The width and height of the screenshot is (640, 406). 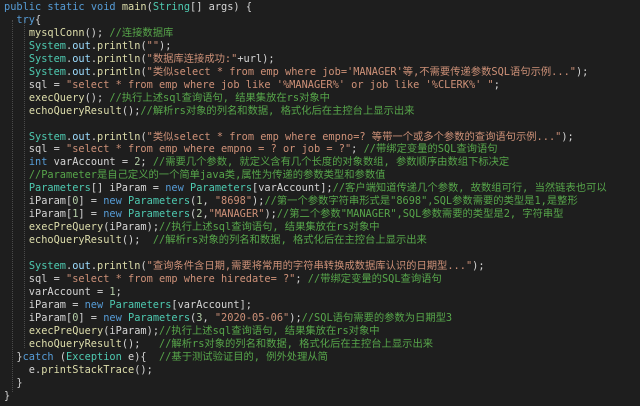 What do you see at coordinates (292, 188) in the screenshot?
I see `code-token: [varAccount];` at bounding box center [292, 188].